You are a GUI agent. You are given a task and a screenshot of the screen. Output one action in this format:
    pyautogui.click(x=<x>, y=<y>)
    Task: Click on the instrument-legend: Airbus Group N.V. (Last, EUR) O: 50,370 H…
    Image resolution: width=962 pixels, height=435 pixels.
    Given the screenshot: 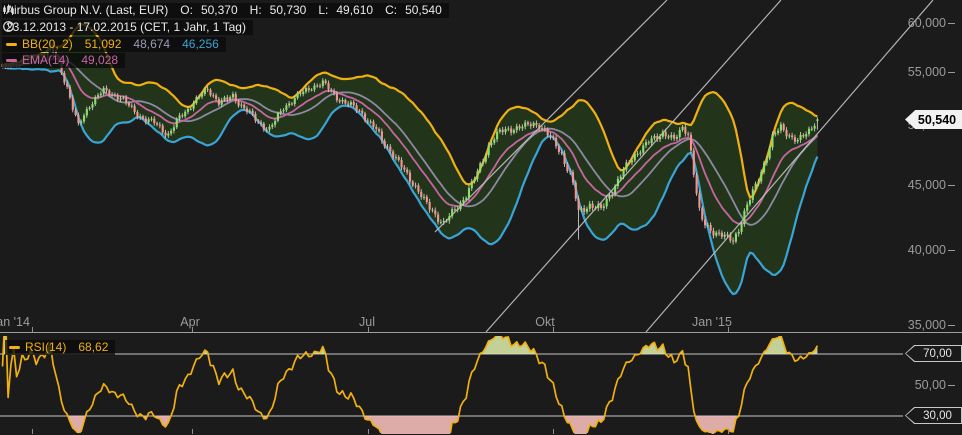 What is the action you would take?
    pyautogui.click(x=225, y=10)
    